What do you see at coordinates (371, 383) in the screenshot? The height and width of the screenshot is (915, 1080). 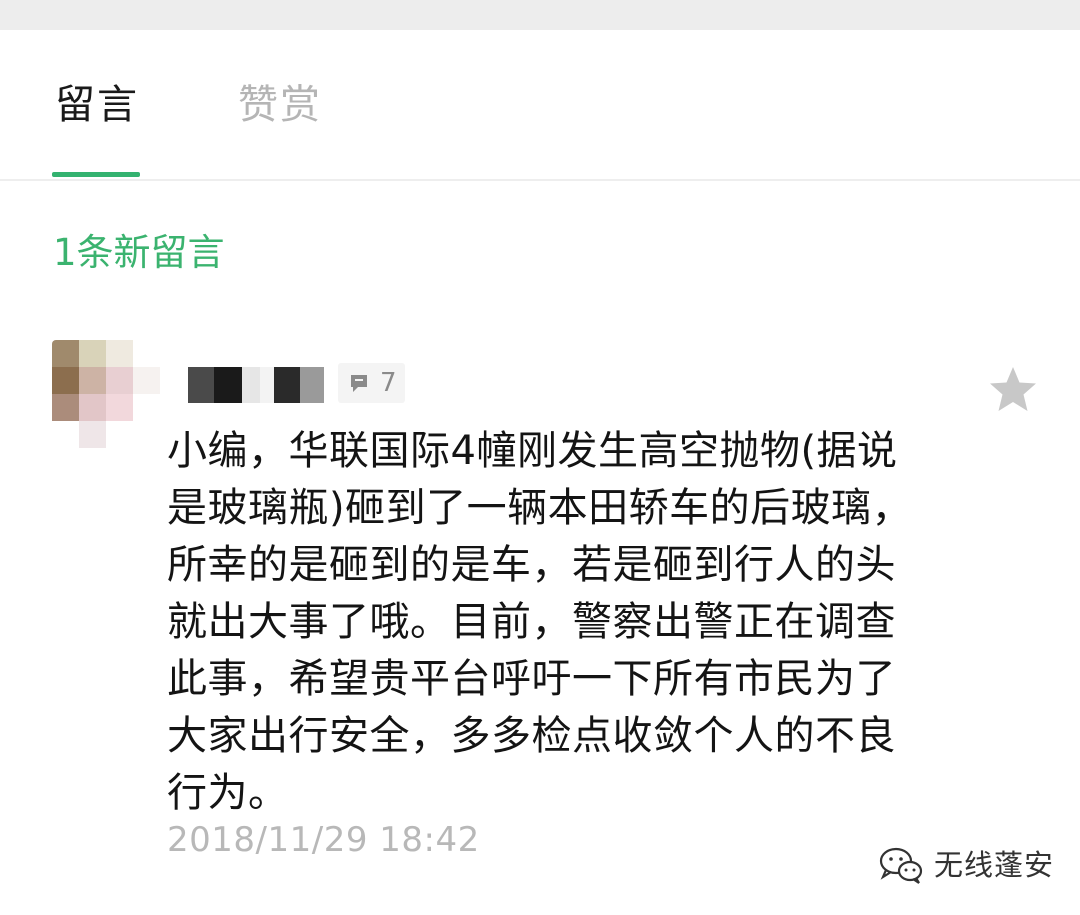 I see `like-button: 7` at bounding box center [371, 383].